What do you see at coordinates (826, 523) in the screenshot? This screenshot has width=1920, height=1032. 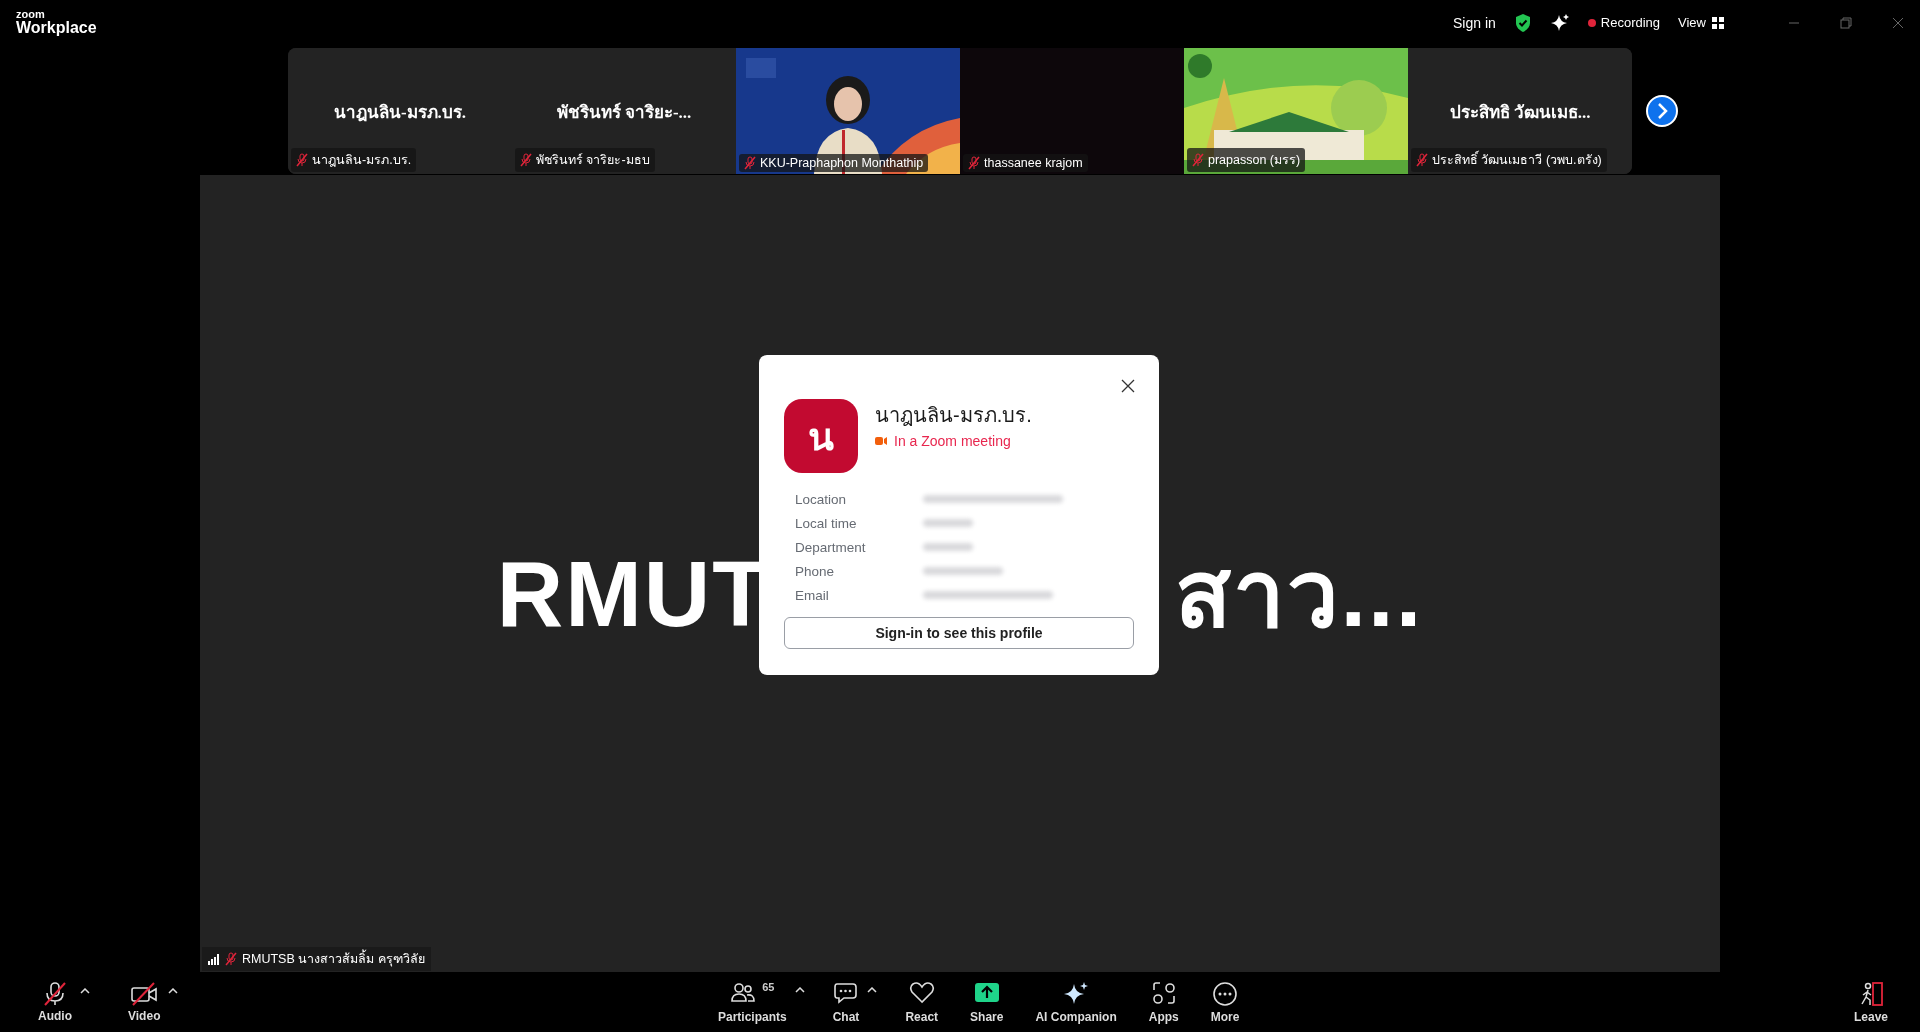 I see `field-label: Local time` at bounding box center [826, 523].